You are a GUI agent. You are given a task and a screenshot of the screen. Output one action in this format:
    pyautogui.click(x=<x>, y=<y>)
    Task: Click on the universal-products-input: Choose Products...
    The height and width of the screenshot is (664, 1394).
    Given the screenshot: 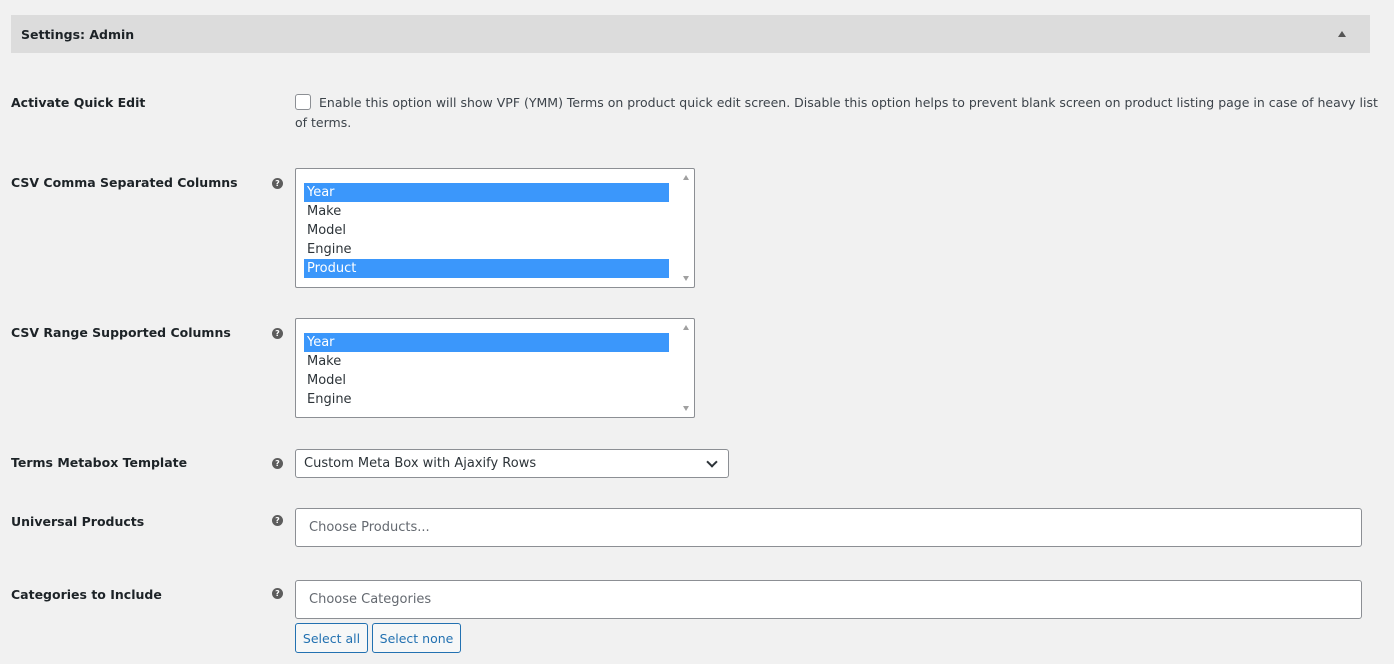 What is the action you would take?
    pyautogui.click(x=828, y=527)
    